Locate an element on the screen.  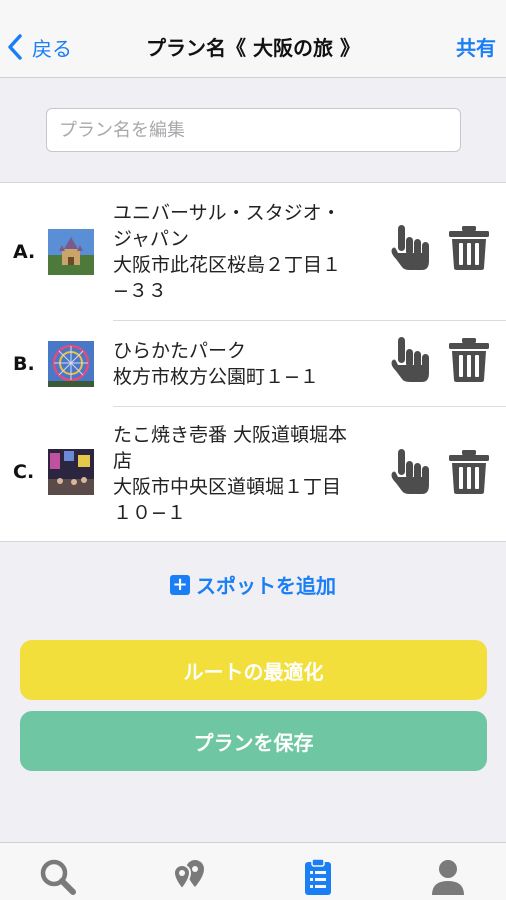
spot-name-line: たこ焼き壱番 大阪道頓堀本 is located at coordinates (230, 435).